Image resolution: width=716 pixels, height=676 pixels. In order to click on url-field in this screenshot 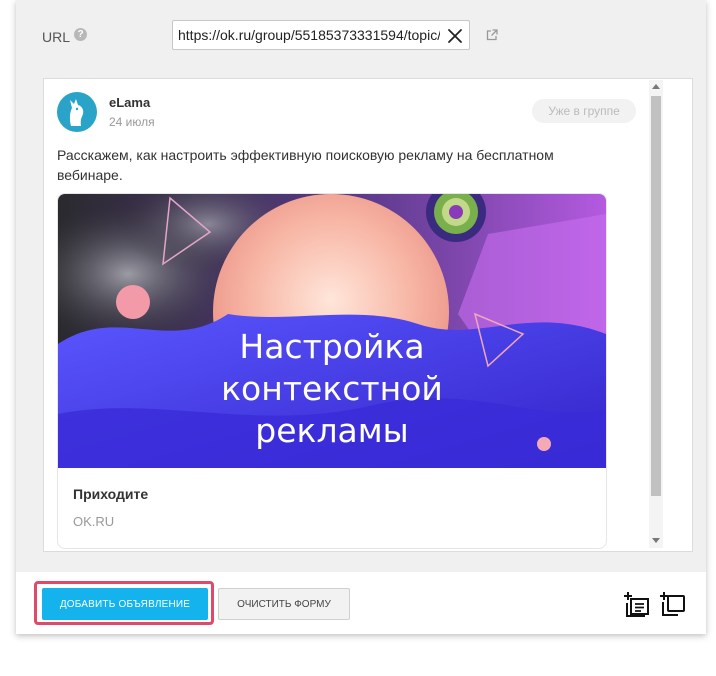, I will do `click(321, 35)`.